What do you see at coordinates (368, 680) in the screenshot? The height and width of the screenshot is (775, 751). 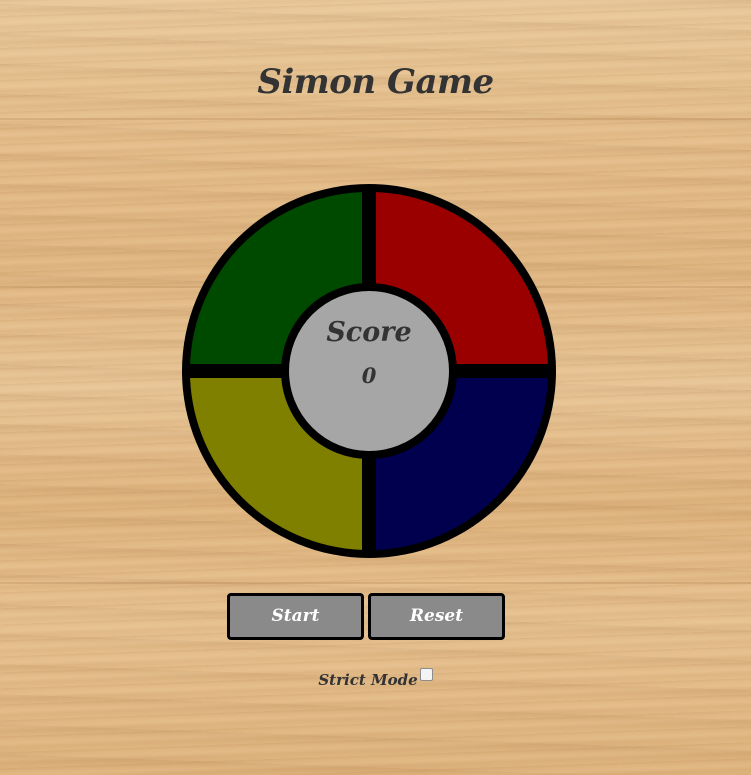 I see `strict-mode-label: Strict Mode` at bounding box center [368, 680].